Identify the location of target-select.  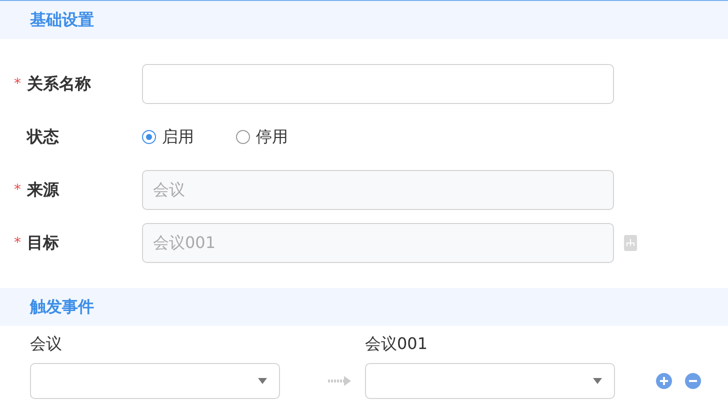
(490, 381).